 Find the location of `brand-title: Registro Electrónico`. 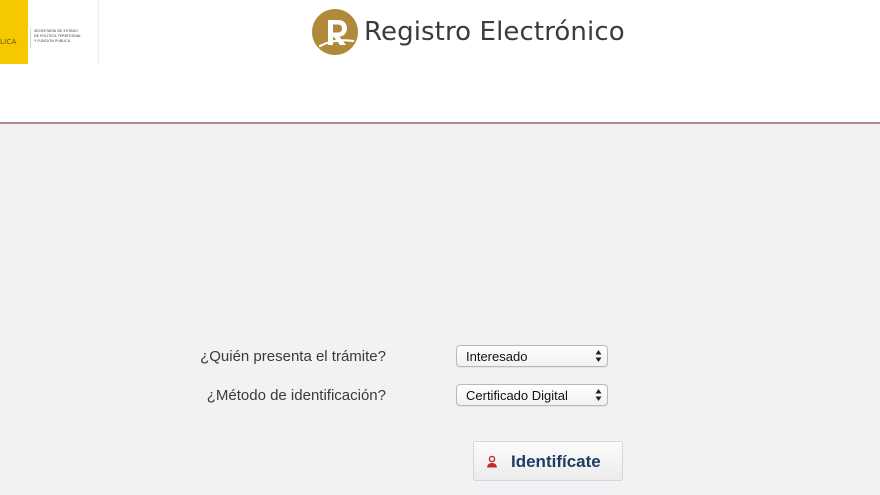

brand-title: Registro Electrónico is located at coordinates (494, 32).